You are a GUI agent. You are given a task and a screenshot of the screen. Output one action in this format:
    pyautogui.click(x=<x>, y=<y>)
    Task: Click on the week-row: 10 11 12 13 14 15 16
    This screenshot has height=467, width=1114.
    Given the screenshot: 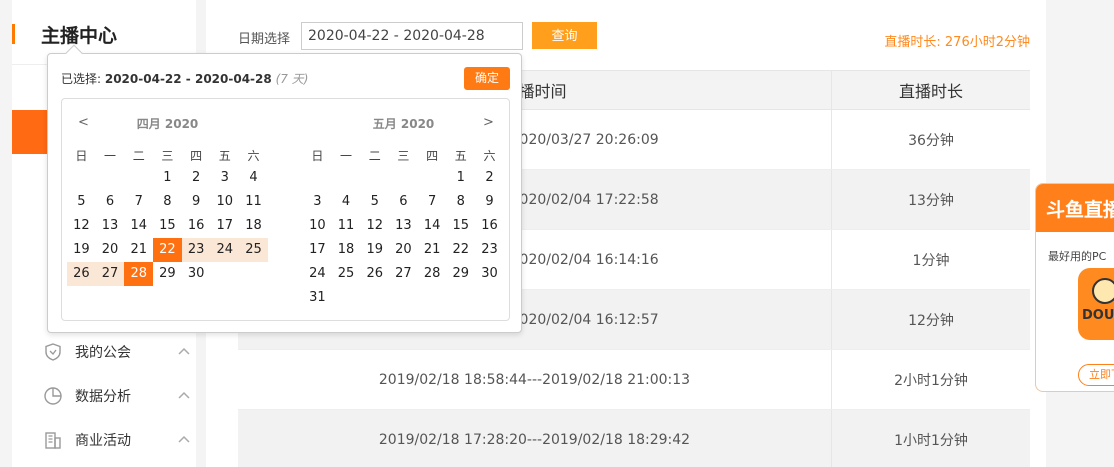 What is the action you would take?
    pyautogui.click(x=403, y=226)
    